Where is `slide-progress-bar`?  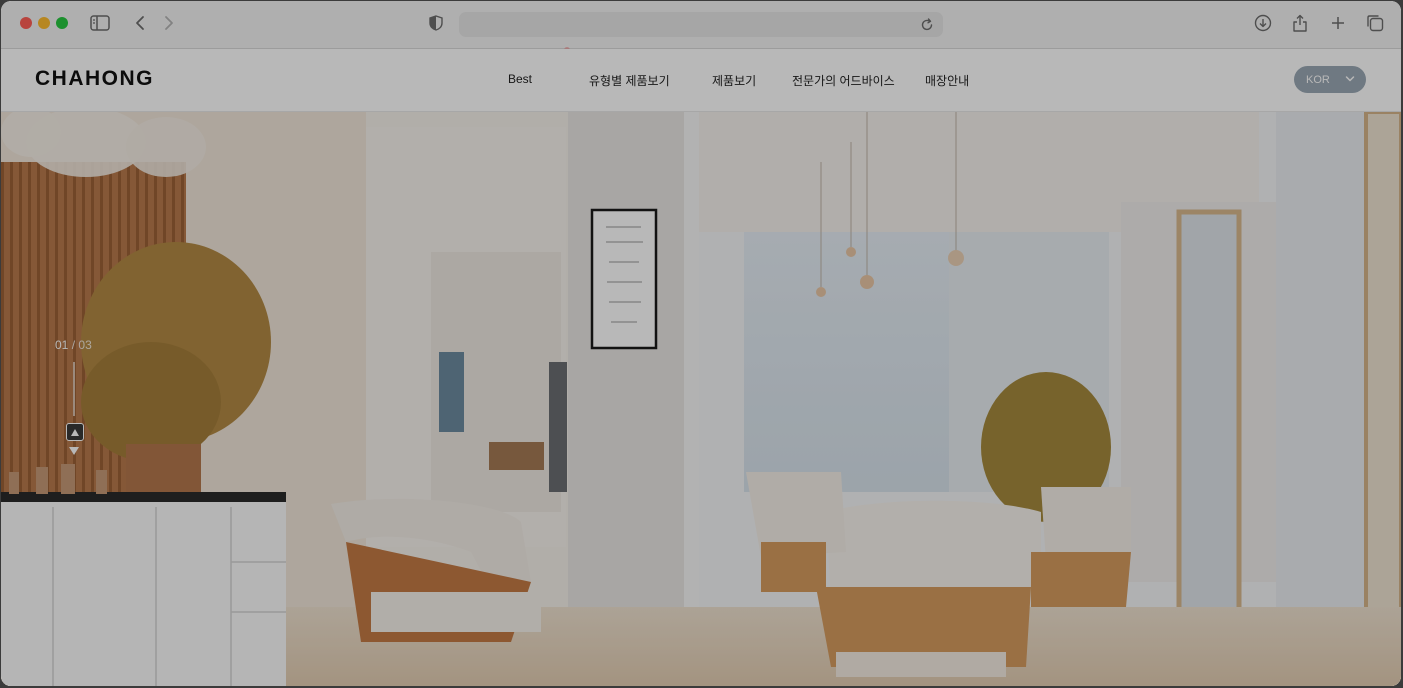 slide-progress-bar is located at coordinates (74, 389).